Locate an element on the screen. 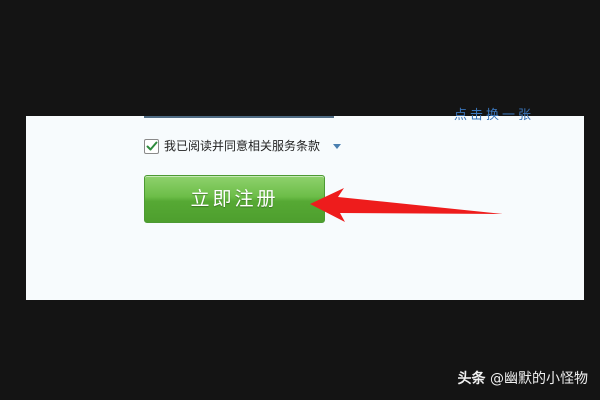 This screenshot has height=400, width=600. refresh-captcha-link: 点击换一张 is located at coordinates (494, 116).